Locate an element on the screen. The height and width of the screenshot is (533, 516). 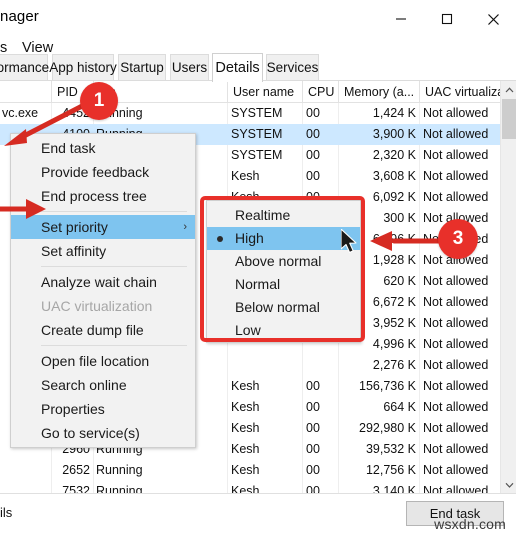
context-menu-item-search-online: Search online is located at coordinates (103, 385).